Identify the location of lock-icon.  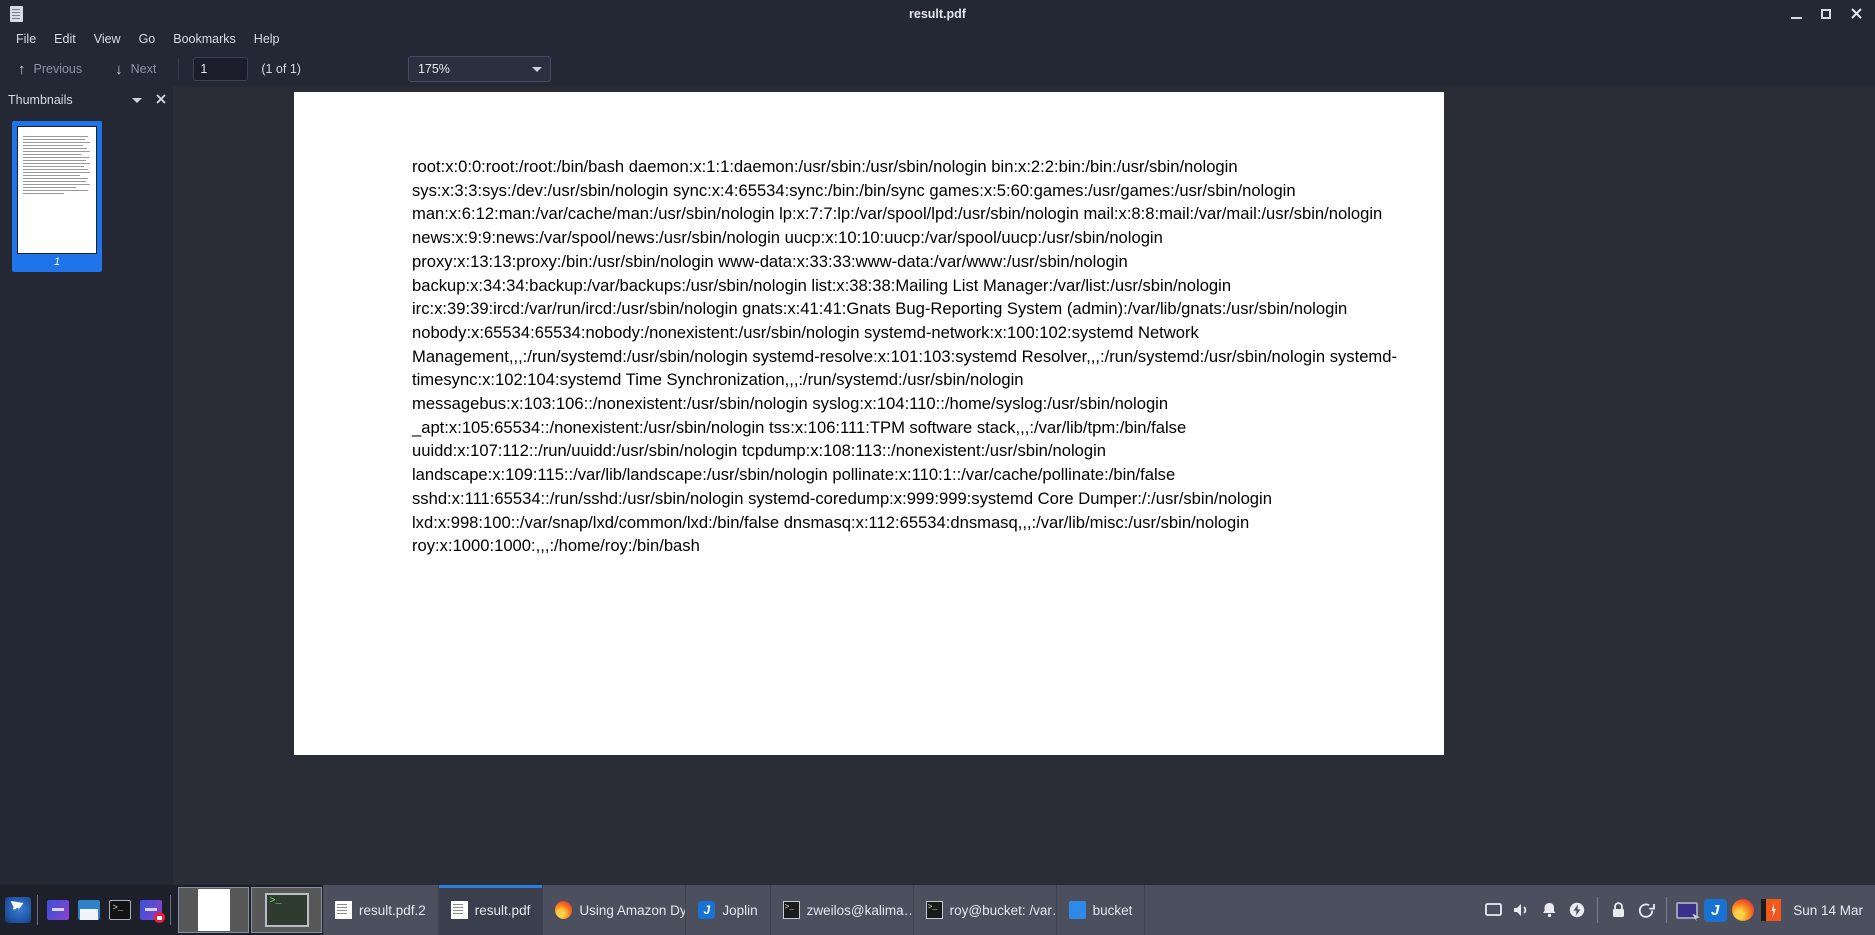
(1618, 910).